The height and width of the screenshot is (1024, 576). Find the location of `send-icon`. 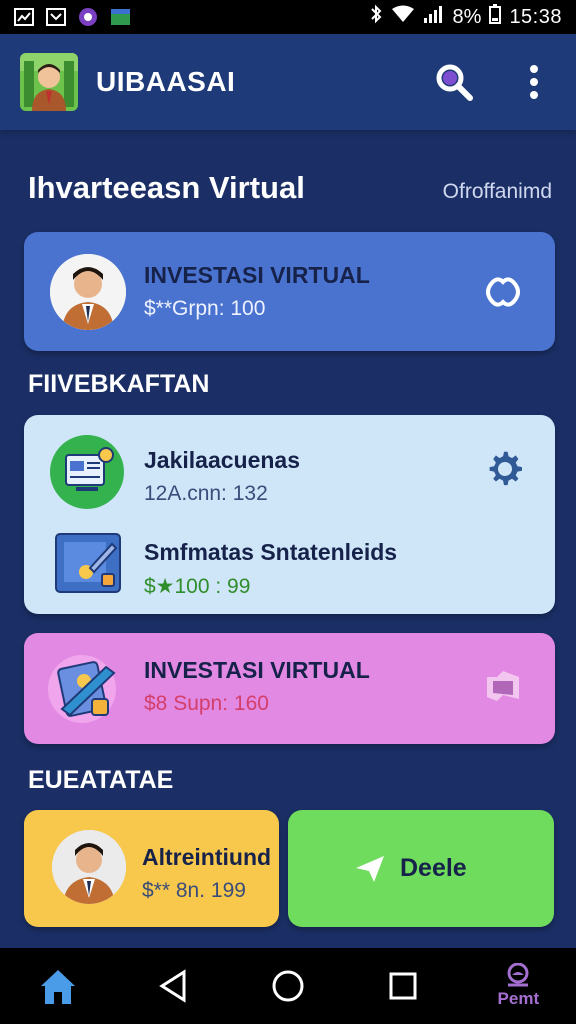

send-icon is located at coordinates (370, 871).